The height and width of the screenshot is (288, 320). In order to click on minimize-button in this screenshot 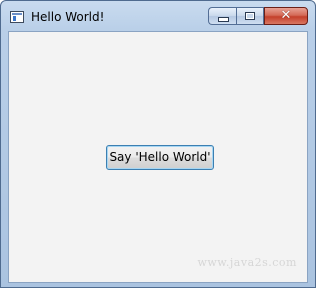, I will do `click(222, 16)`.